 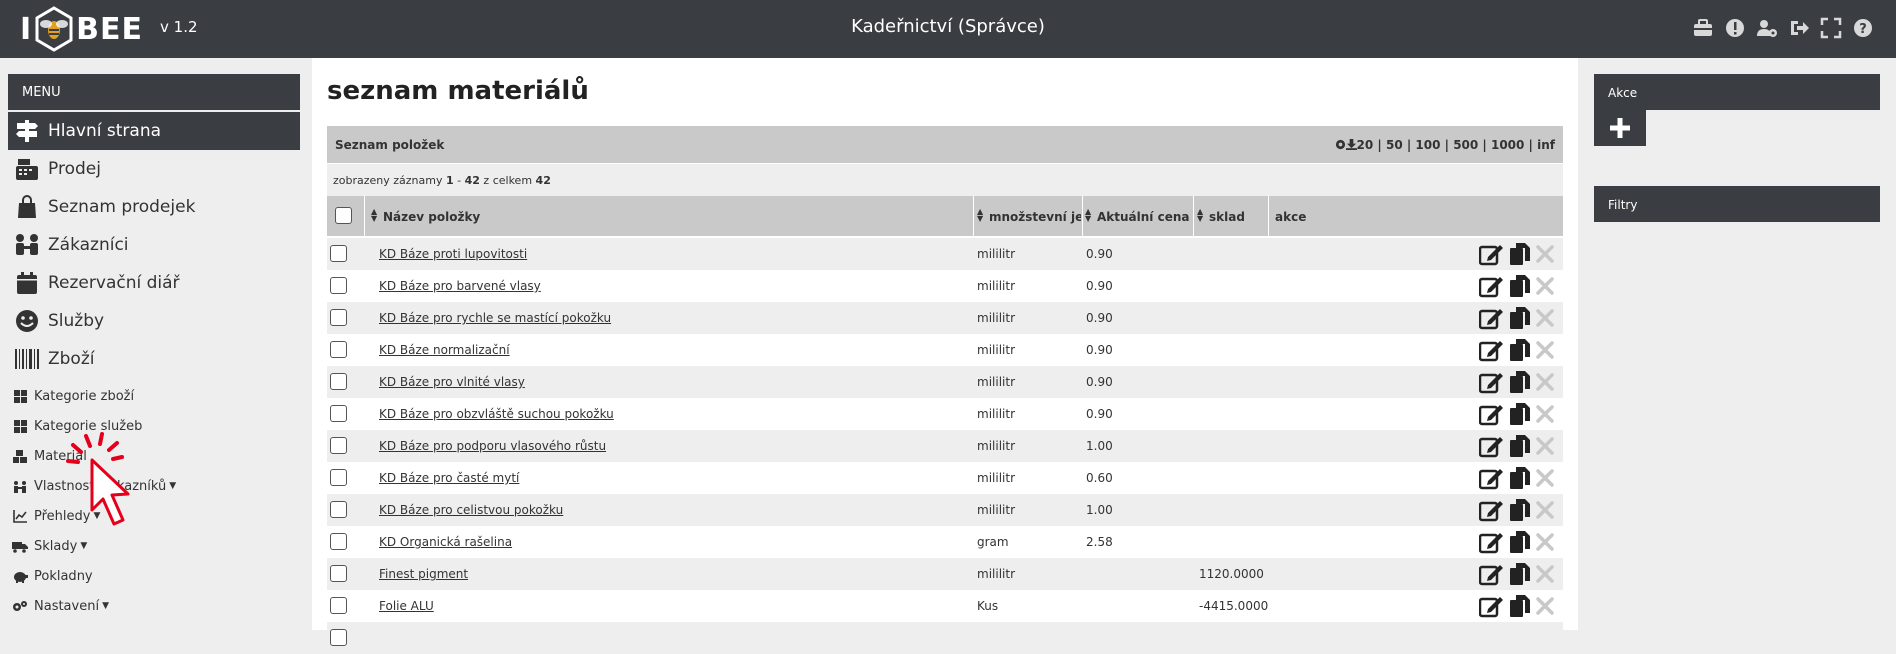 I want to click on column-divider, so click(x=1268, y=216).